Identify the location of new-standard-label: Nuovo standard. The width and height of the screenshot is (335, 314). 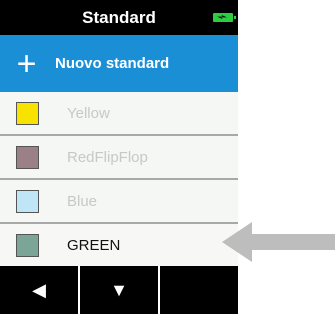
(112, 63).